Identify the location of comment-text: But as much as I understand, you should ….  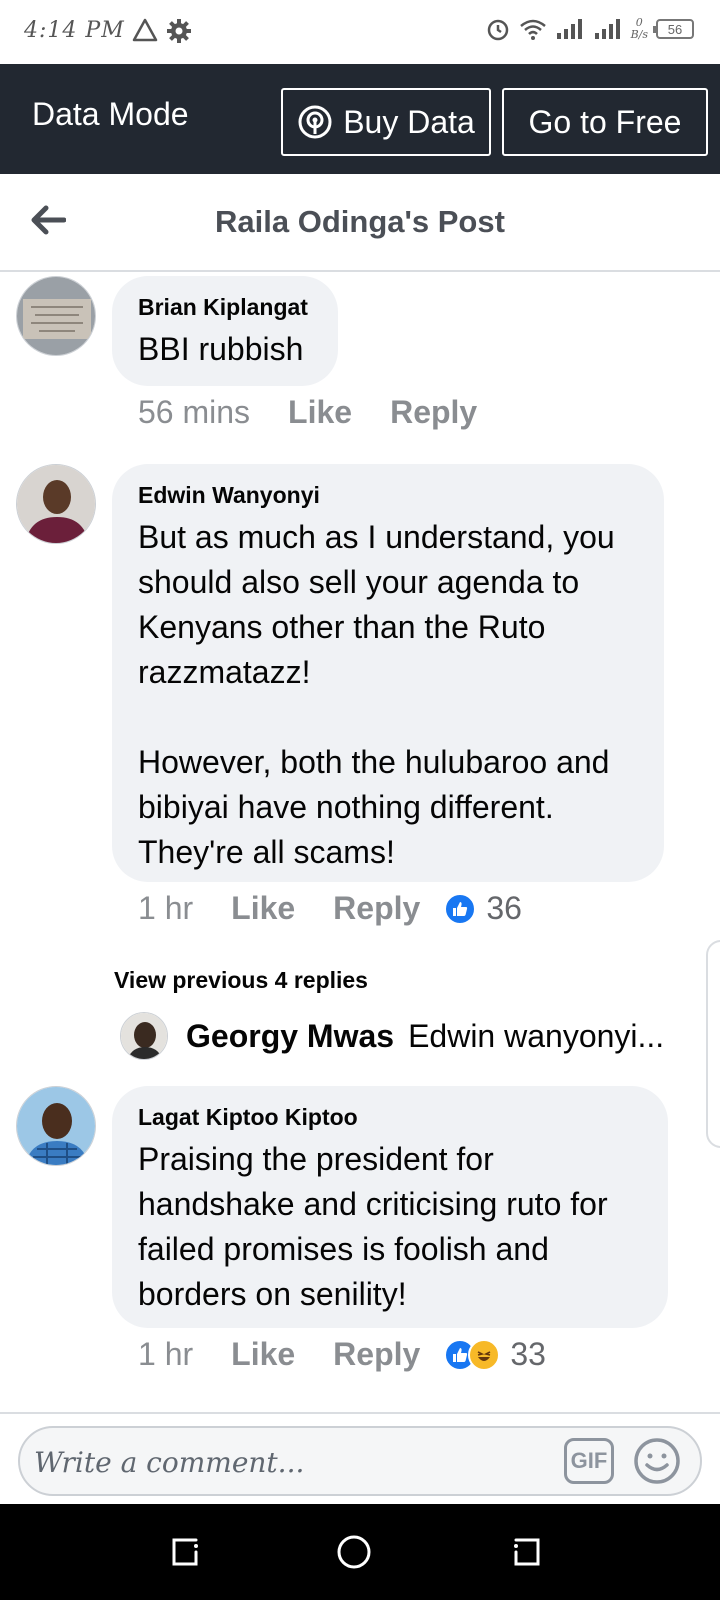
(376, 694).